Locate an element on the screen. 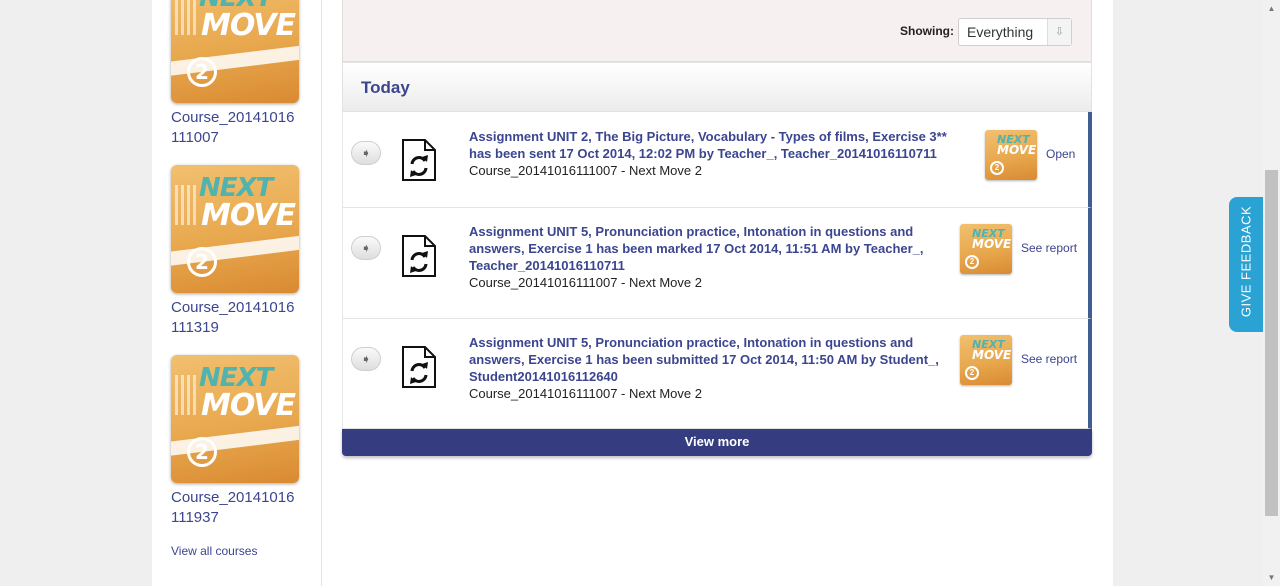 The image size is (1280, 586). view-more-button: View more is located at coordinates (717, 442).